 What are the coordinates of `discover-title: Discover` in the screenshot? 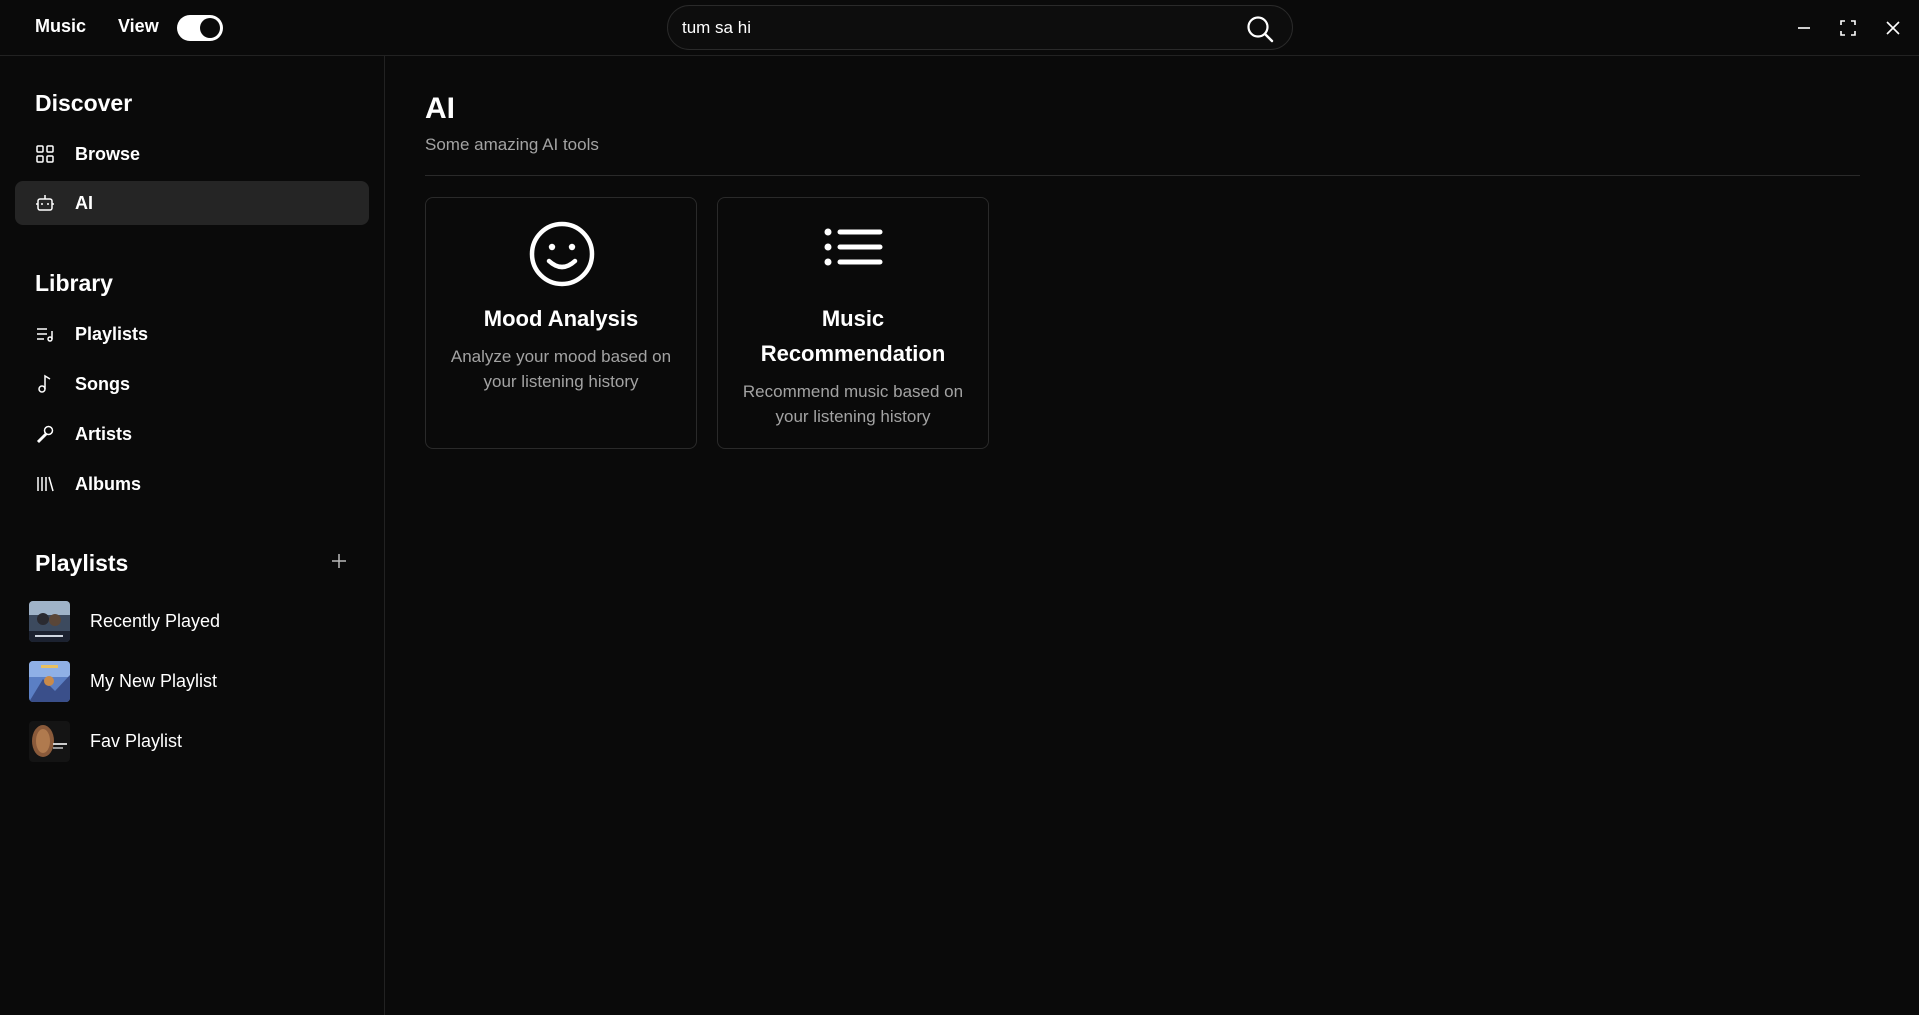 It's located at (84, 103).